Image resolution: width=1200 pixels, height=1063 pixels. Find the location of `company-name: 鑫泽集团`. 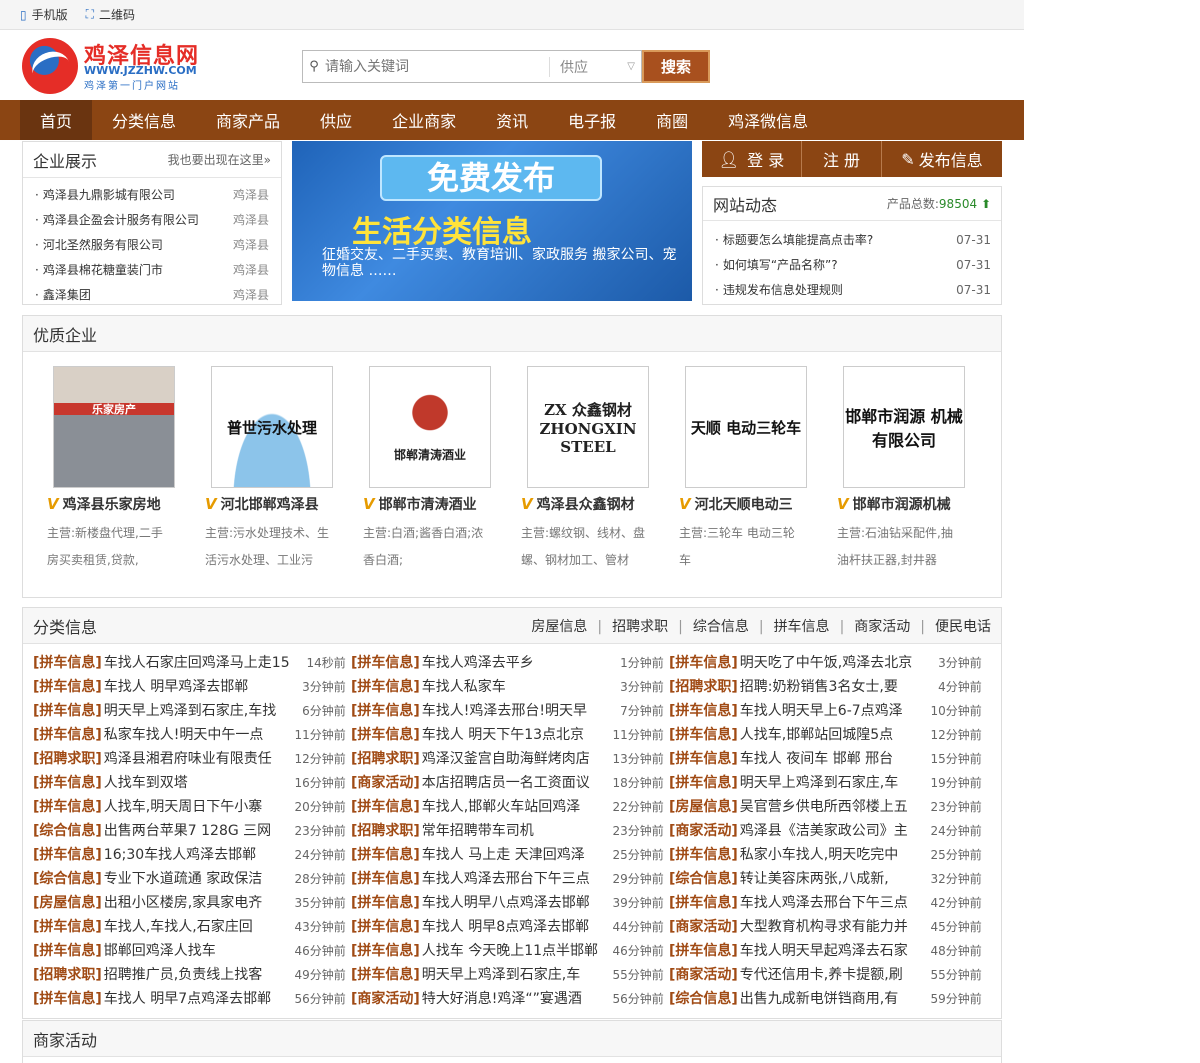

company-name: 鑫泽集团 is located at coordinates (63, 294).